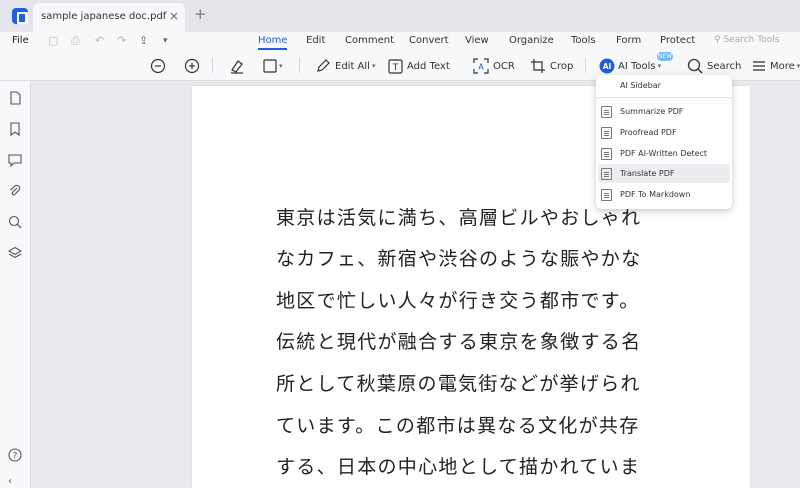  What do you see at coordinates (270, 66) in the screenshot?
I see `rectangle-icon` at bounding box center [270, 66].